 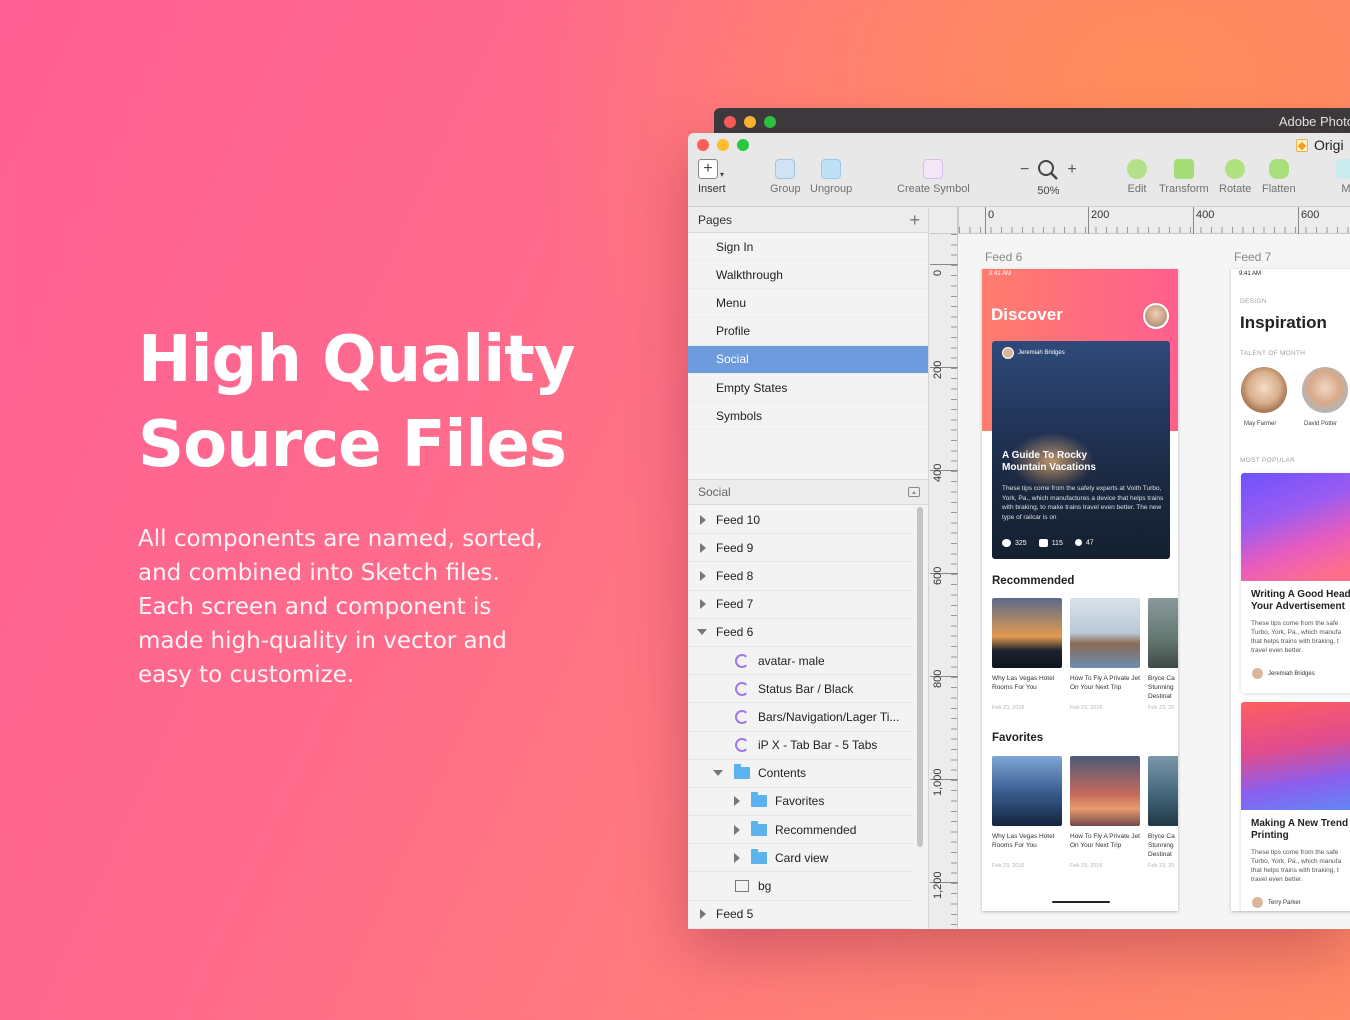 I want to click on layer-label: bg, so click(x=765, y=886).